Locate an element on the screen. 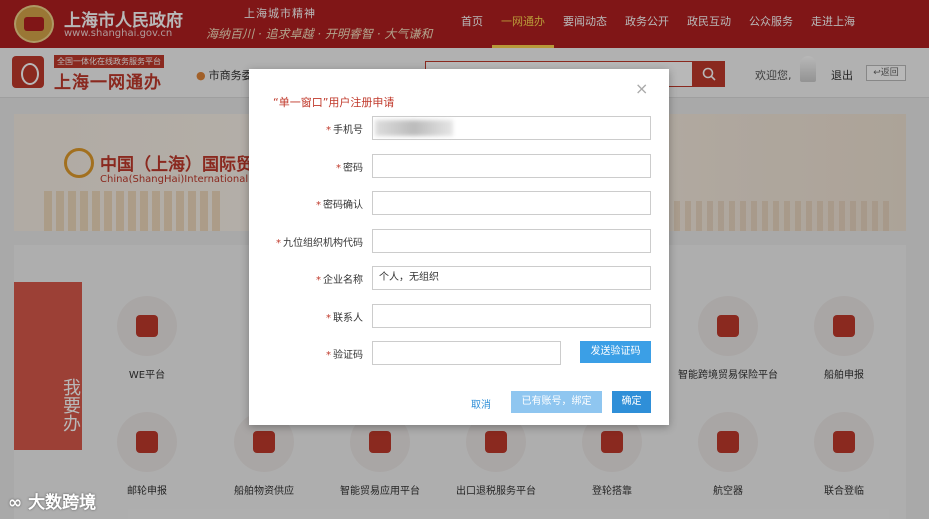  field-row-phone: * 手机号 is located at coordinates (459, 128).